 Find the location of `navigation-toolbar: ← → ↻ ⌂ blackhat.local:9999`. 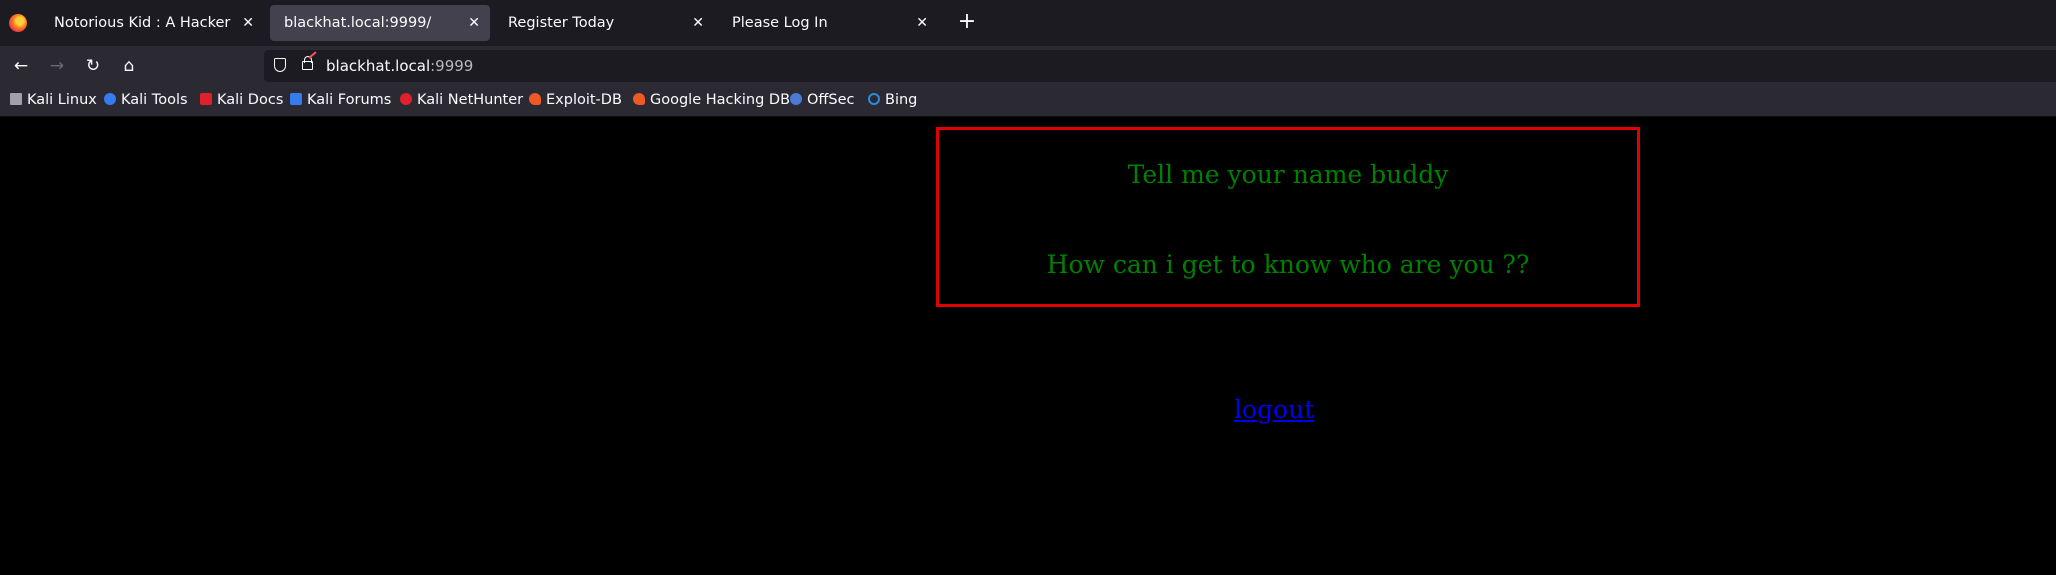

navigation-toolbar: ← → ↻ ⌂ blackhat.local:9999 is located at coordinates (1028, 65).